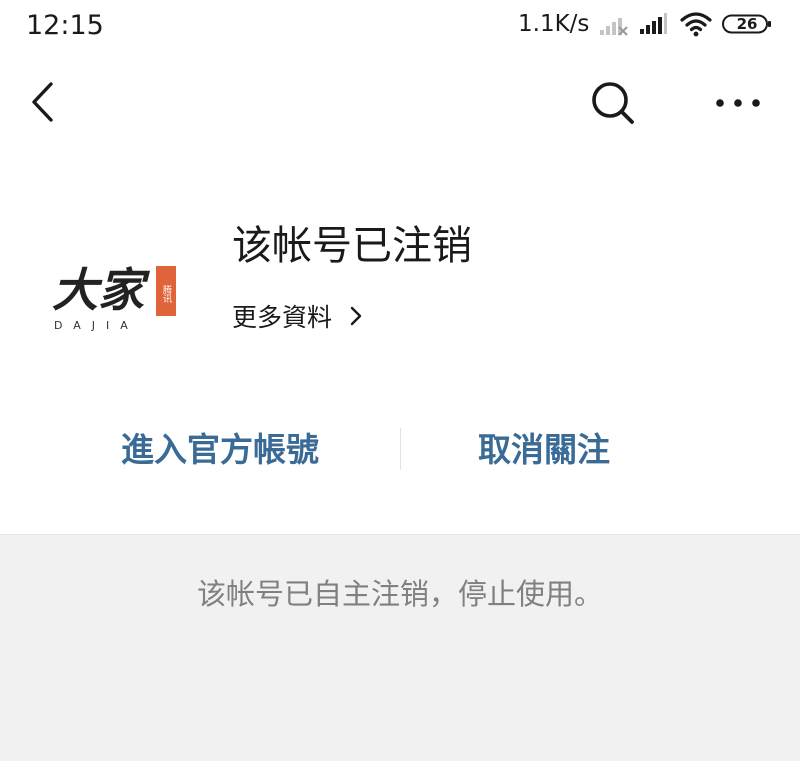 Image resolution: width=800 pixels, height=761 pixels. What do you see at coordinates (352, 246) in the screenshot?
I see `account-name: 该帐号已注销` at bounding box center [352, 246].